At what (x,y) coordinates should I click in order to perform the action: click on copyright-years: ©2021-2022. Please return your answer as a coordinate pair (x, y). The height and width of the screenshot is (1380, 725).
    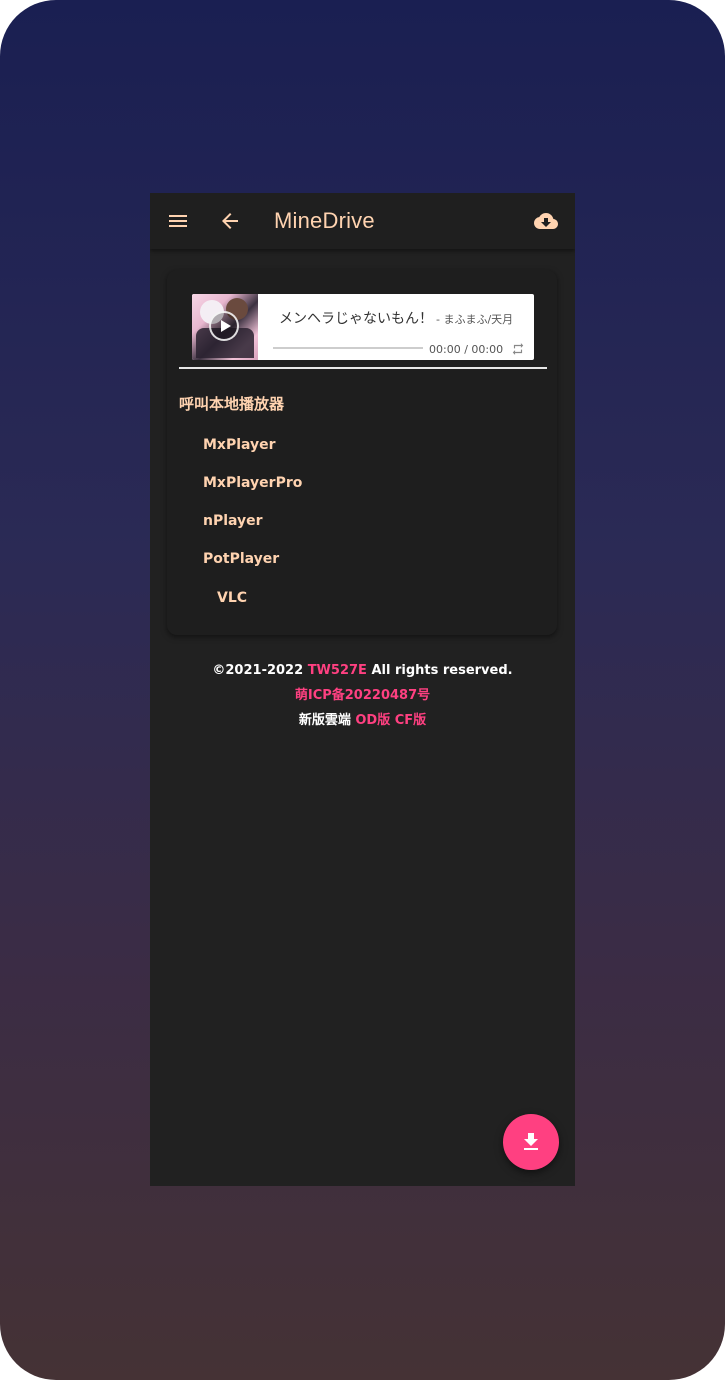
    Looking at the image, I should click on (258, 670).